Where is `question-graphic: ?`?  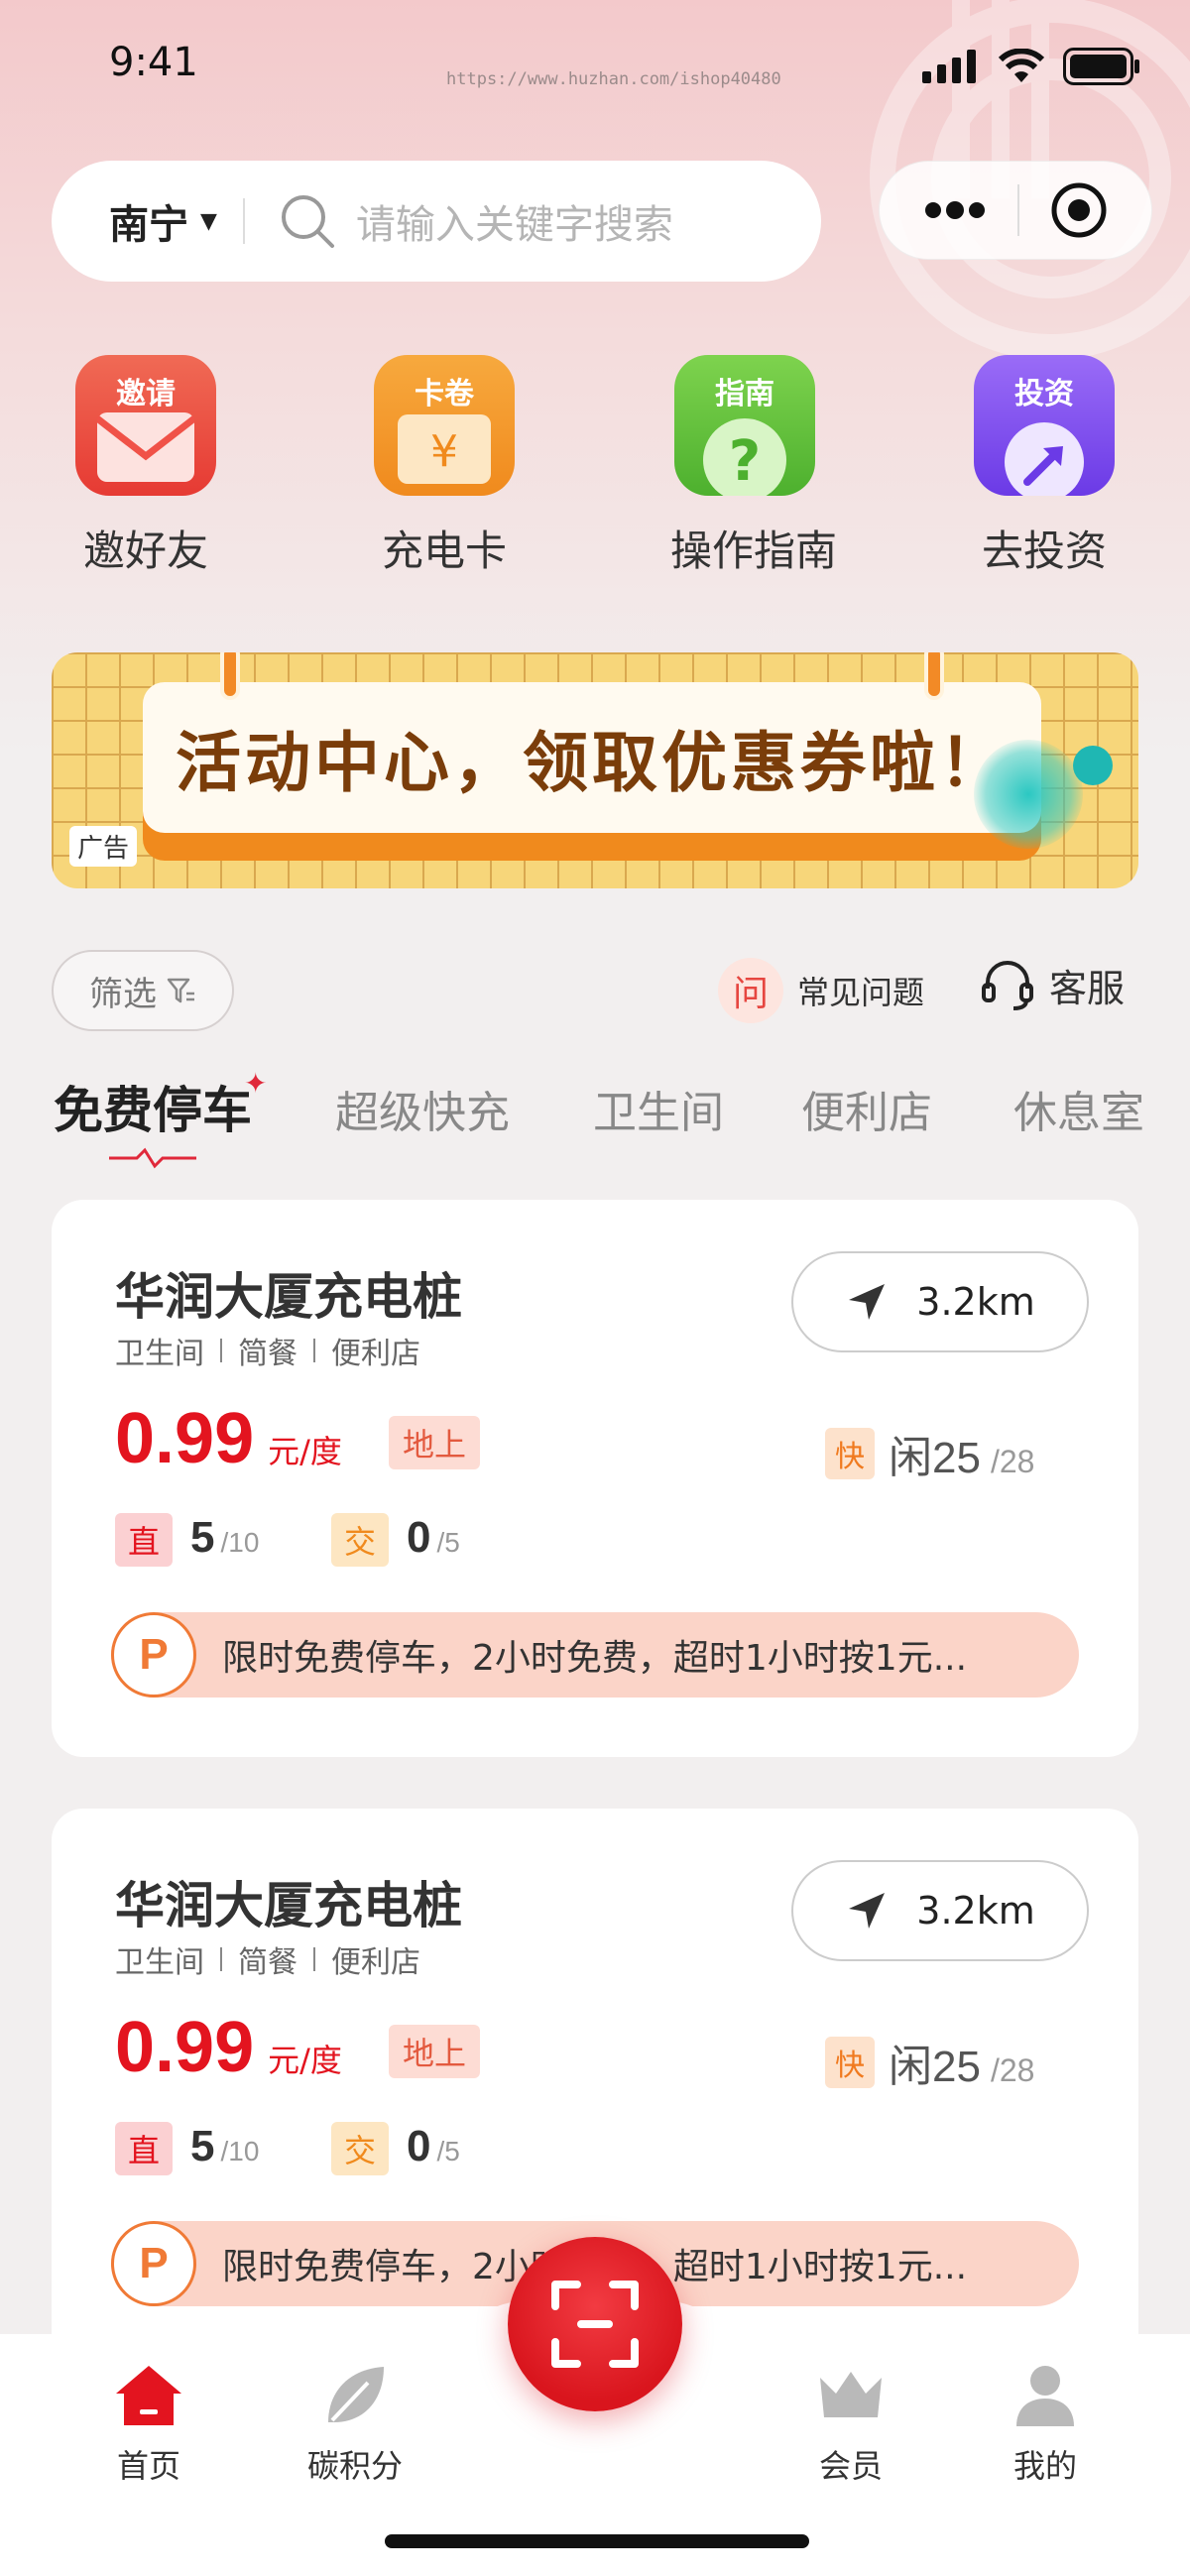
question-graphic: ? is located at coordinates (744, 457).